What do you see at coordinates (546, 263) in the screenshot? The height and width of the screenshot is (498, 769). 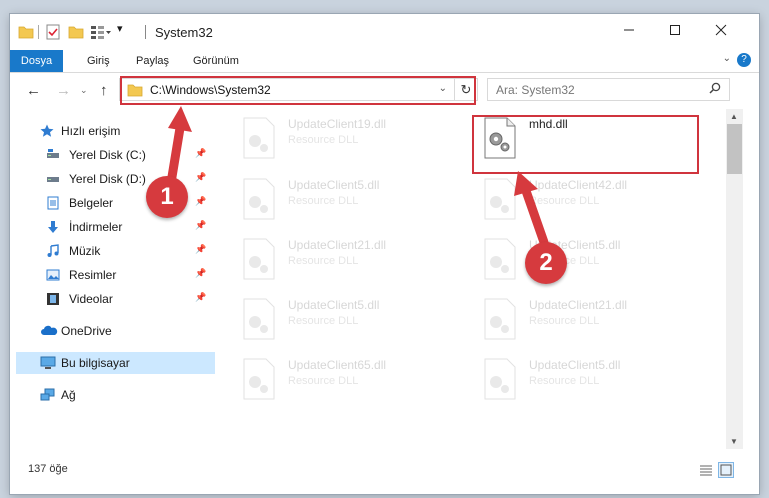 I see `step-2-badge: 2` at bounding box center [546, 263].